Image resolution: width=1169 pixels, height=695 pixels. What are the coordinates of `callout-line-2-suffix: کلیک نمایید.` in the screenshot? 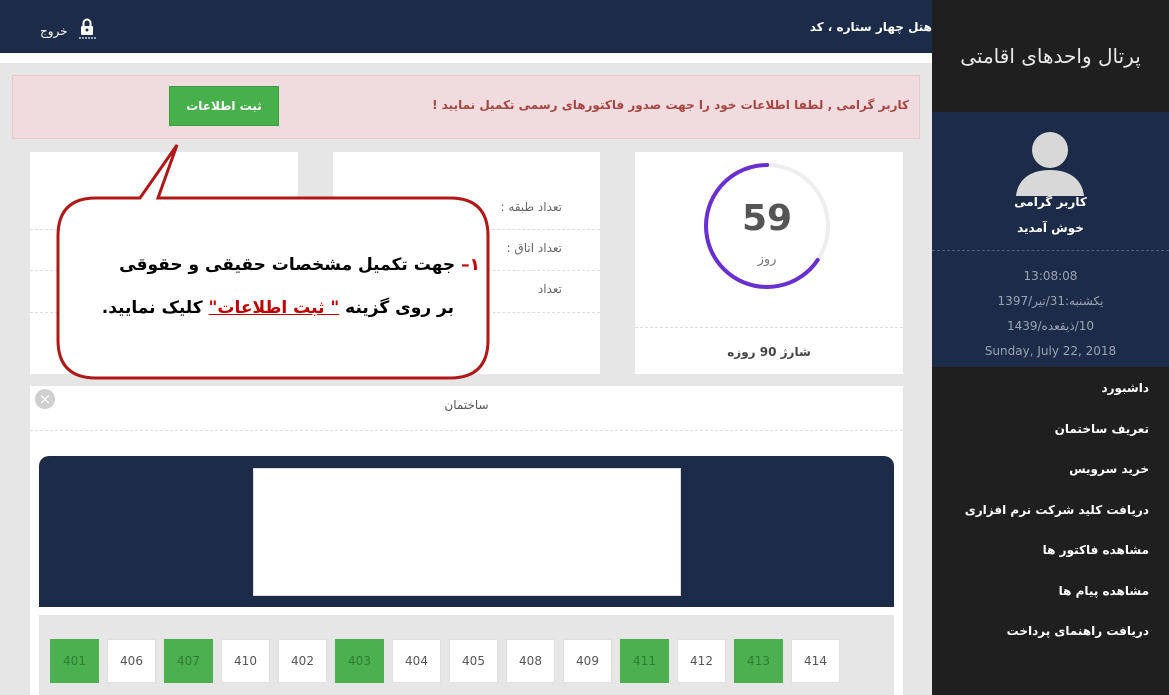 It's located at (155, 308).